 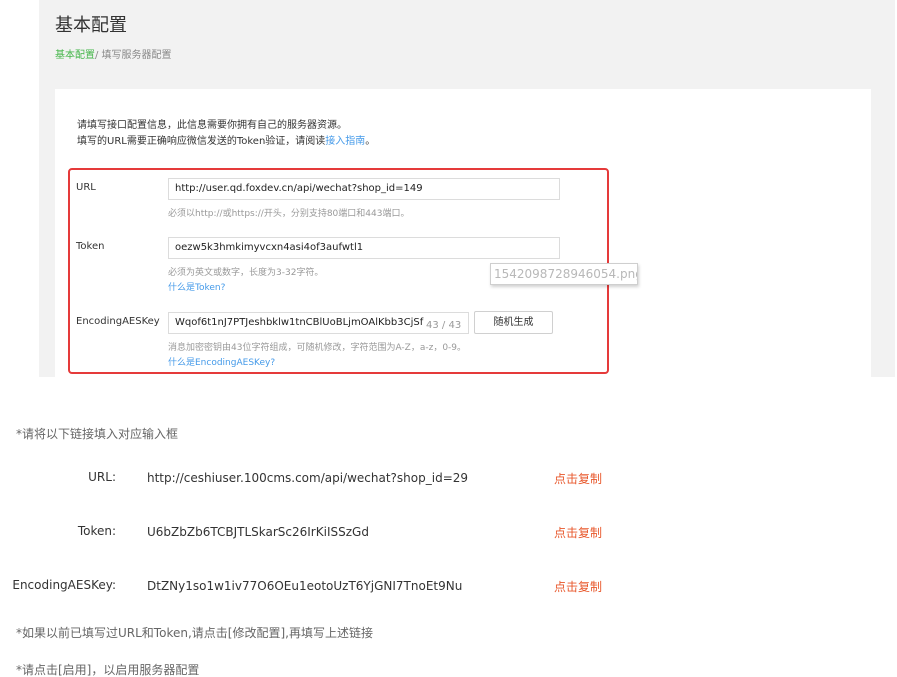 I want to click on intro-line-1: 请填写接口配置信息，此信息需要你拥有自己的服务器资源。, so click(x=212, y=125).